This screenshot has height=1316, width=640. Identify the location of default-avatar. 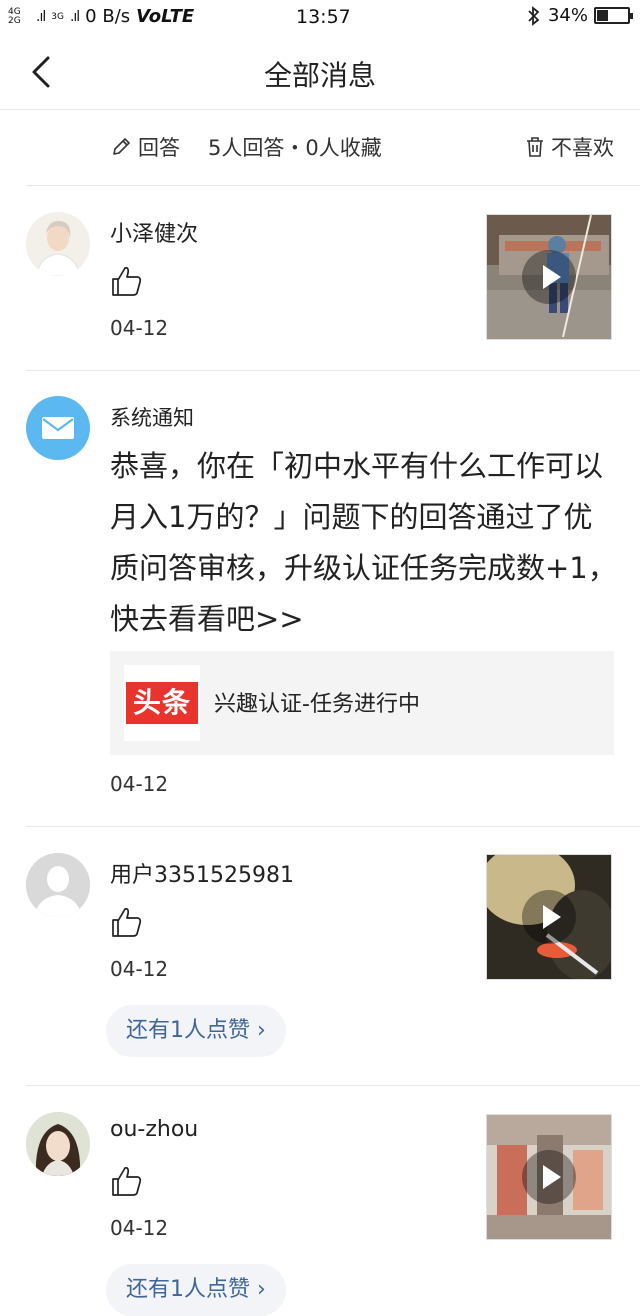
(58, 885).